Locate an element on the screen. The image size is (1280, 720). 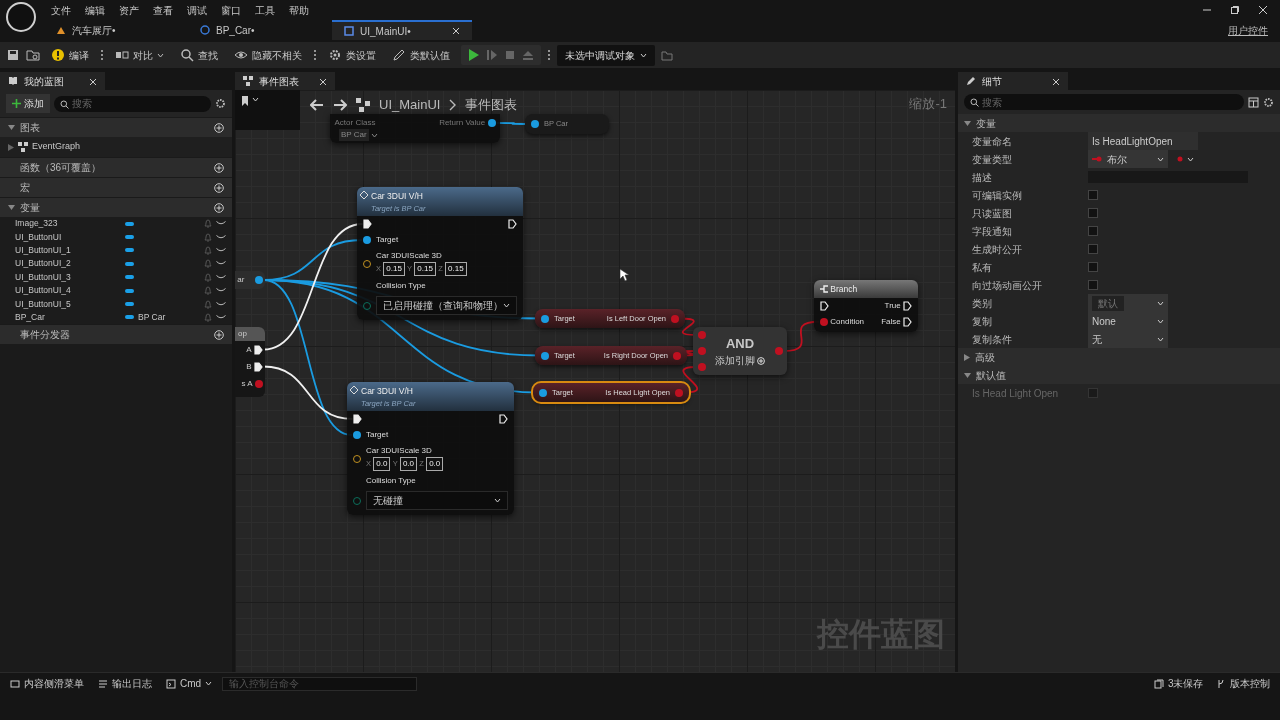
parent-class-link: 用户控件 is located at coordinates (1248, 30).